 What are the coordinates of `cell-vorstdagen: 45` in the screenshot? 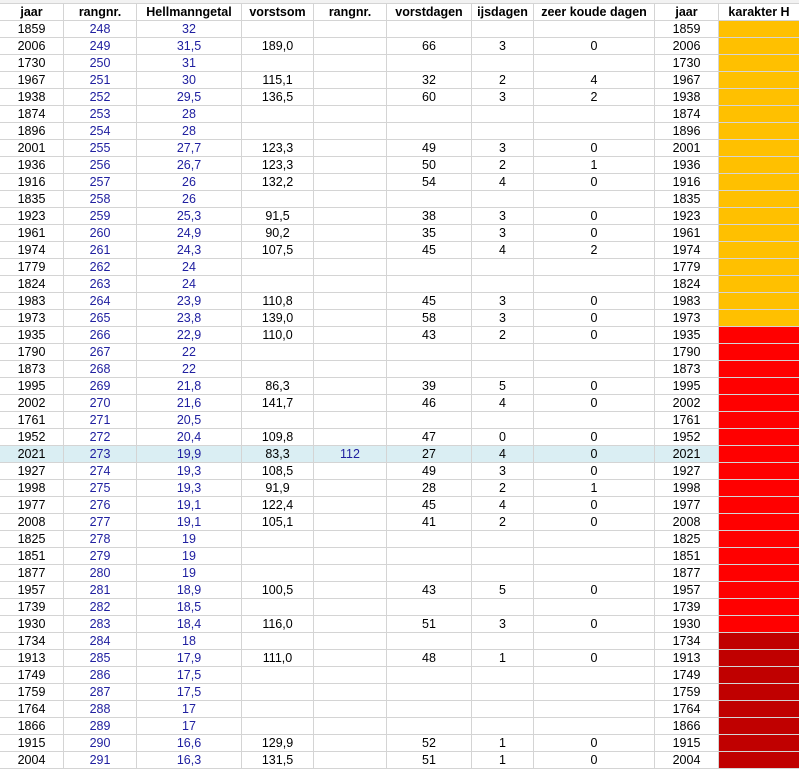 It's located at (429, 505).